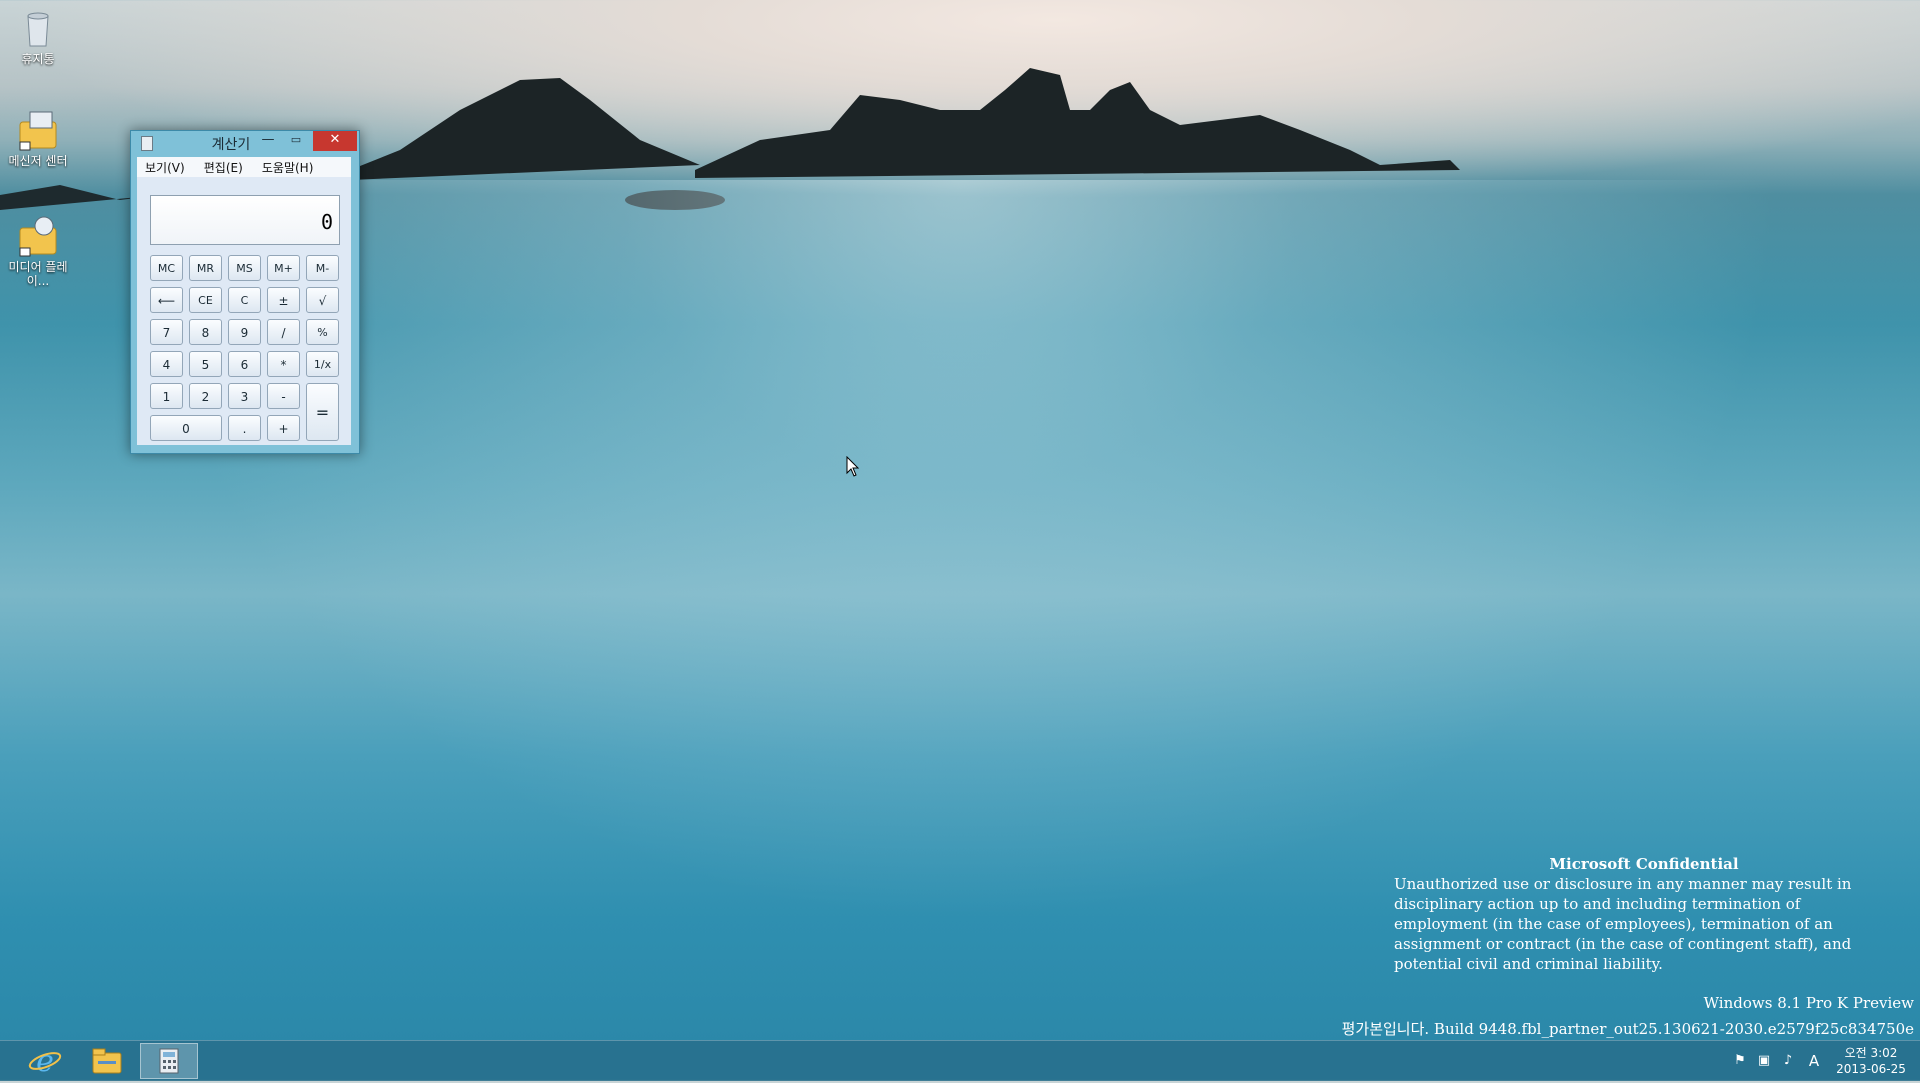  I want to click on menu-help: 도움말(H), so click(288, 168).